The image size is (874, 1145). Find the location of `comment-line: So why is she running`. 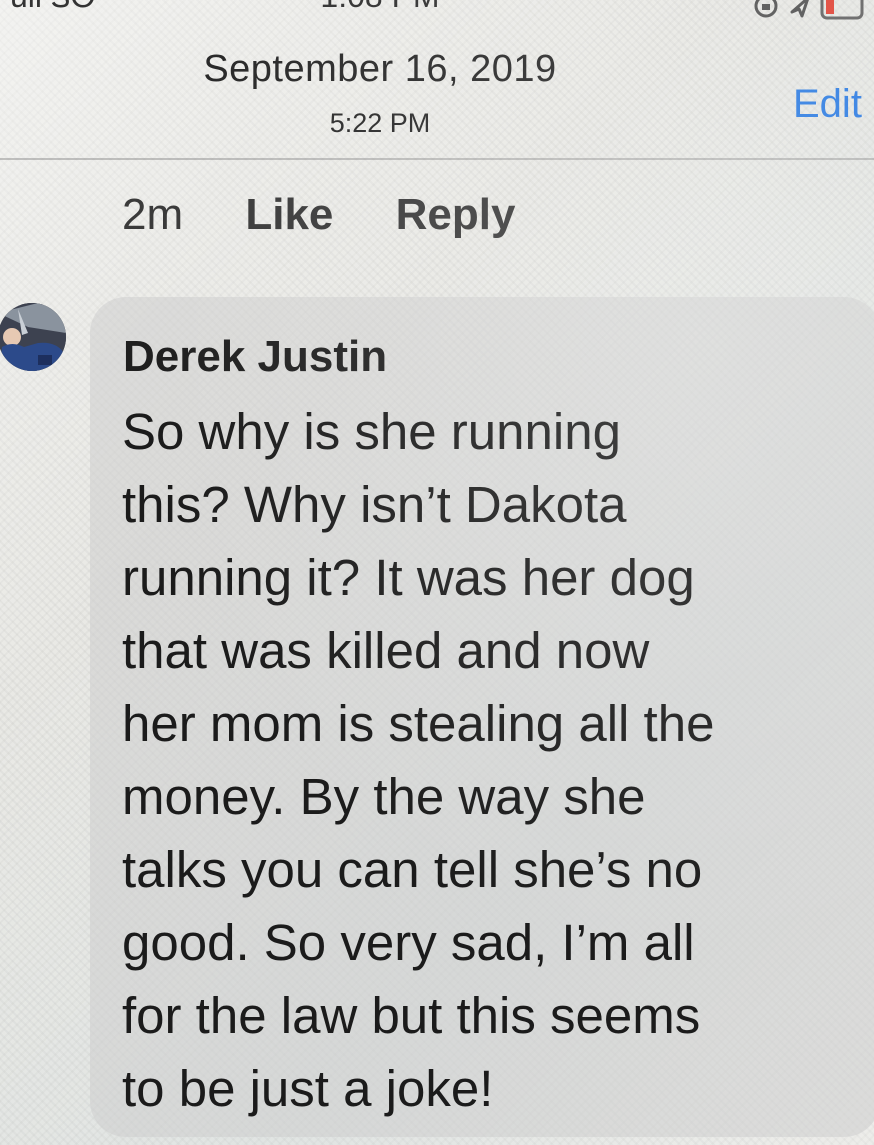

comment-line: So why is she running is located at coordinates (371, 431).